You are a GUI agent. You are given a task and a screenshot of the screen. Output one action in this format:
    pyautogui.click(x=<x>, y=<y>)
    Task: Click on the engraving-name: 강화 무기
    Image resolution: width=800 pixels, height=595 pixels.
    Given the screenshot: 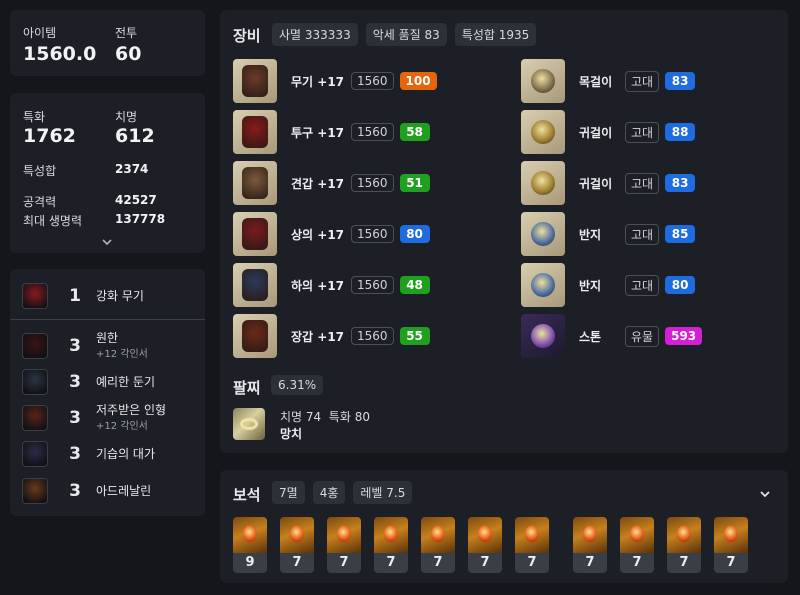 What is the action you would take?
    pyautogui.click(x=120, y=295)
    